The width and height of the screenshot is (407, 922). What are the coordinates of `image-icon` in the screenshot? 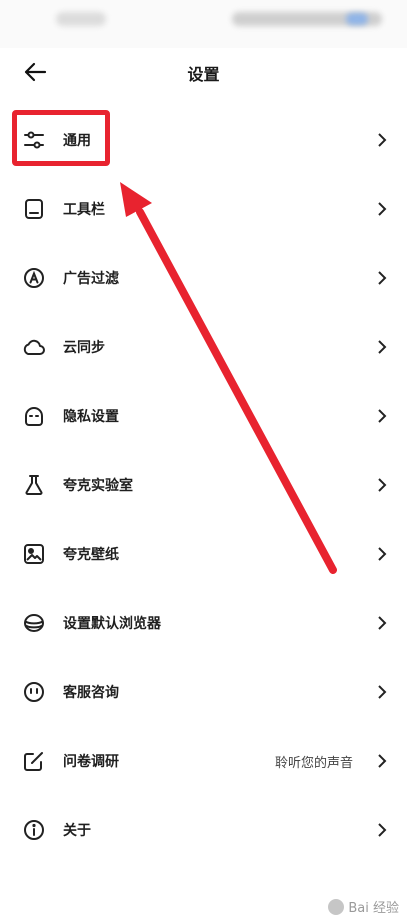 It's located at (34, 554).